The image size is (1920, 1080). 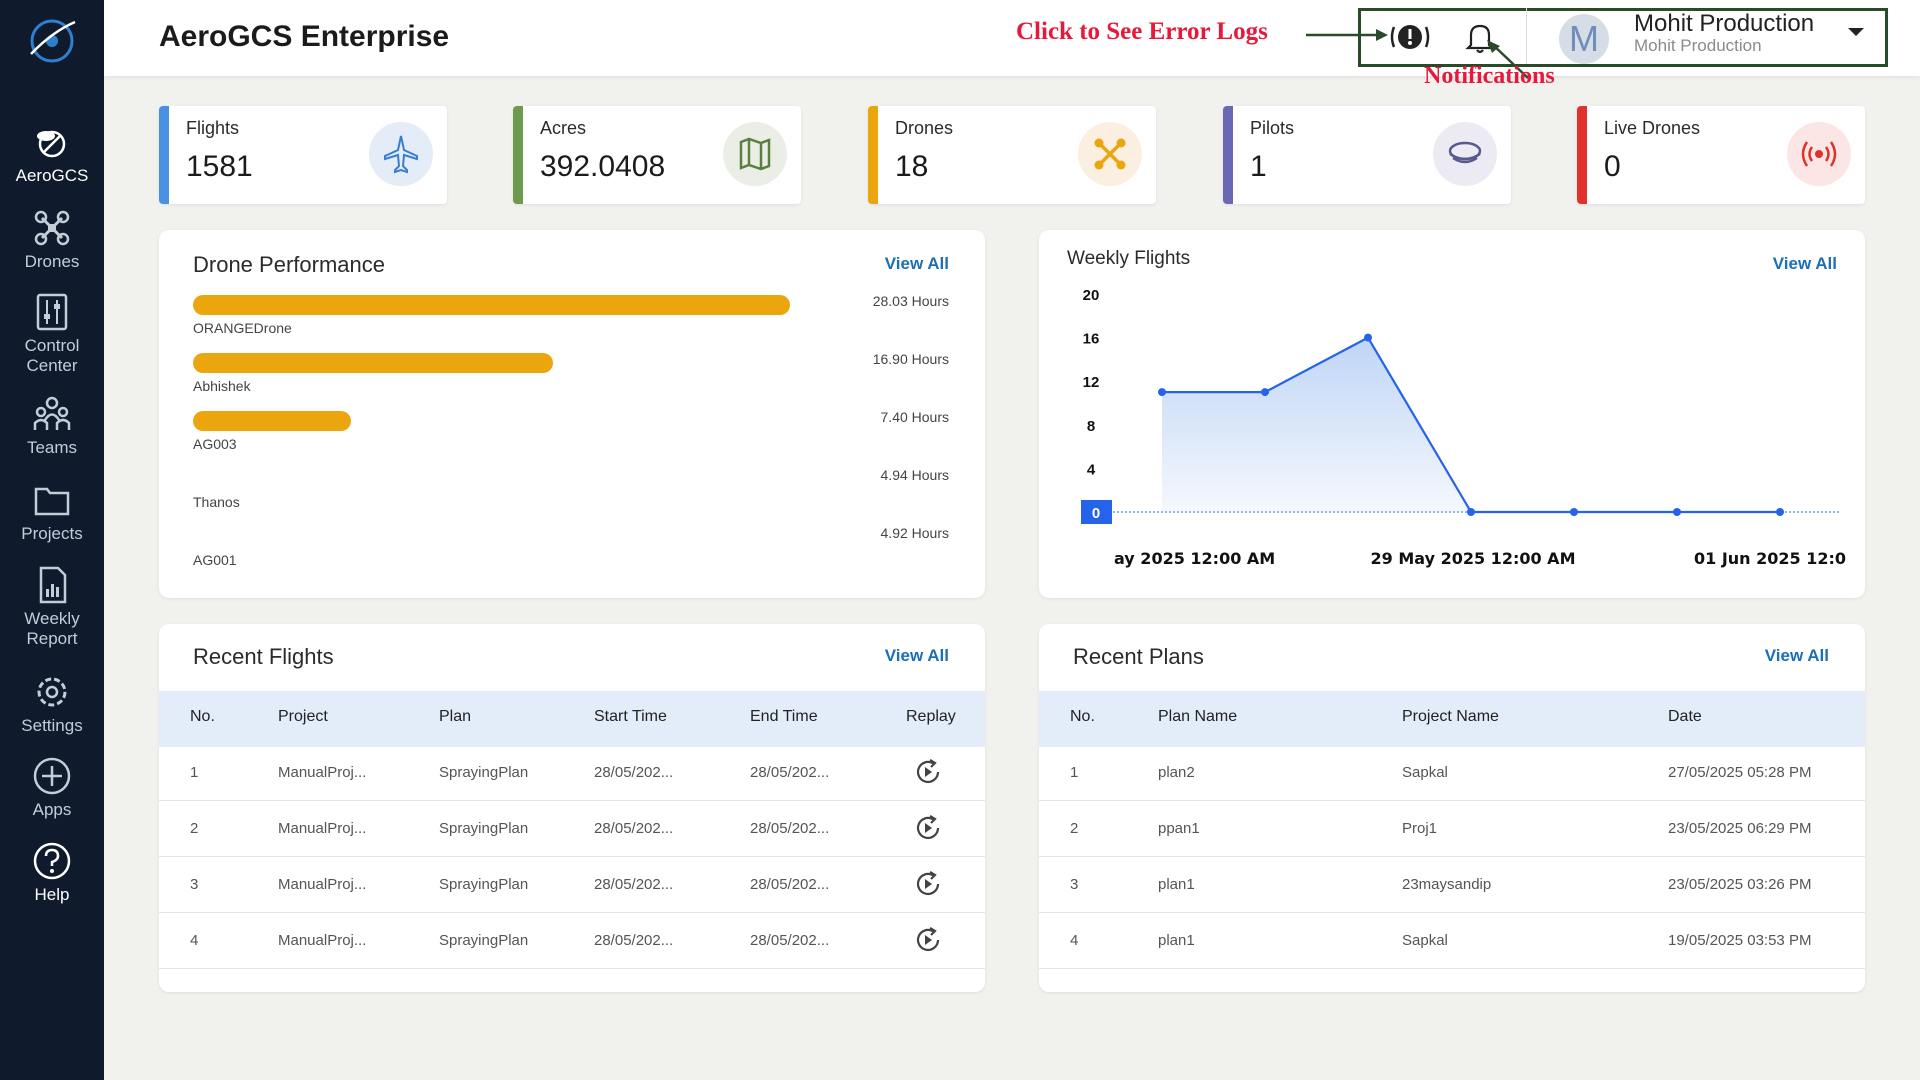 I want to click on column-header: Start Time, so click(x=630, y=717).